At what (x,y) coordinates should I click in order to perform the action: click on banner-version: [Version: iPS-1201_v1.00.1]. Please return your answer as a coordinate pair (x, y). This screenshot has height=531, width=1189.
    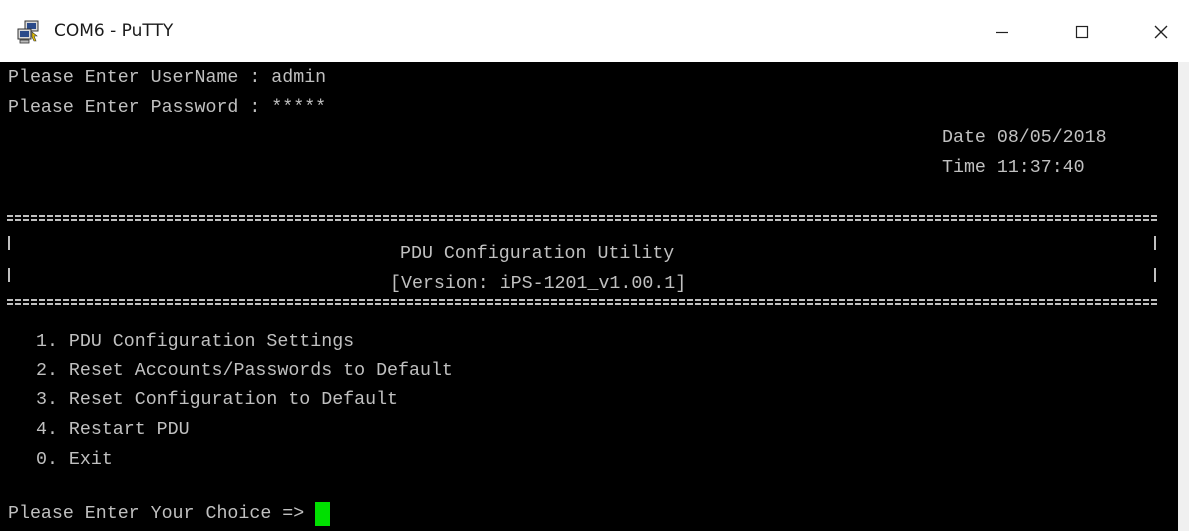
    Looking at the image, I should click on (538, 284).